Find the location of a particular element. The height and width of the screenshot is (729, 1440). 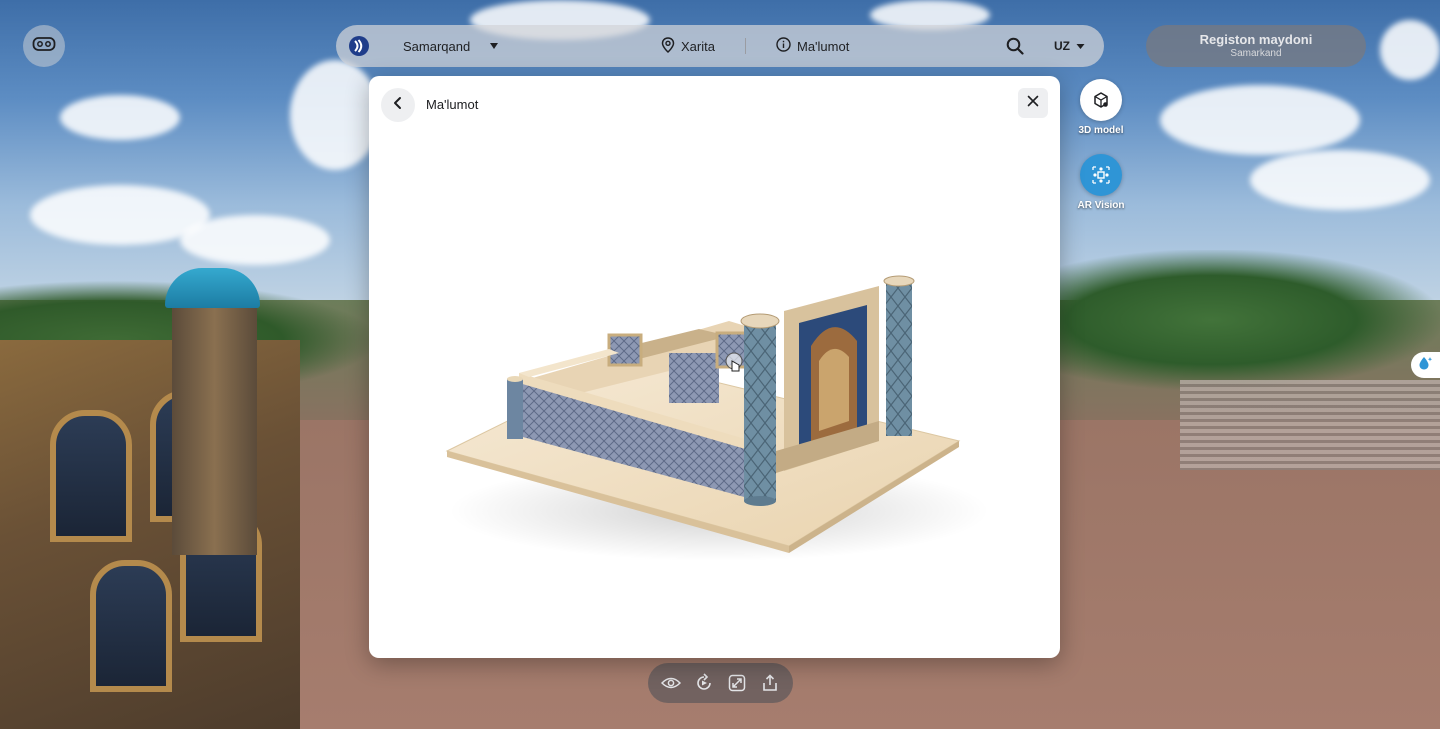

vr-headset-icon is located at coordinates (44, 46).